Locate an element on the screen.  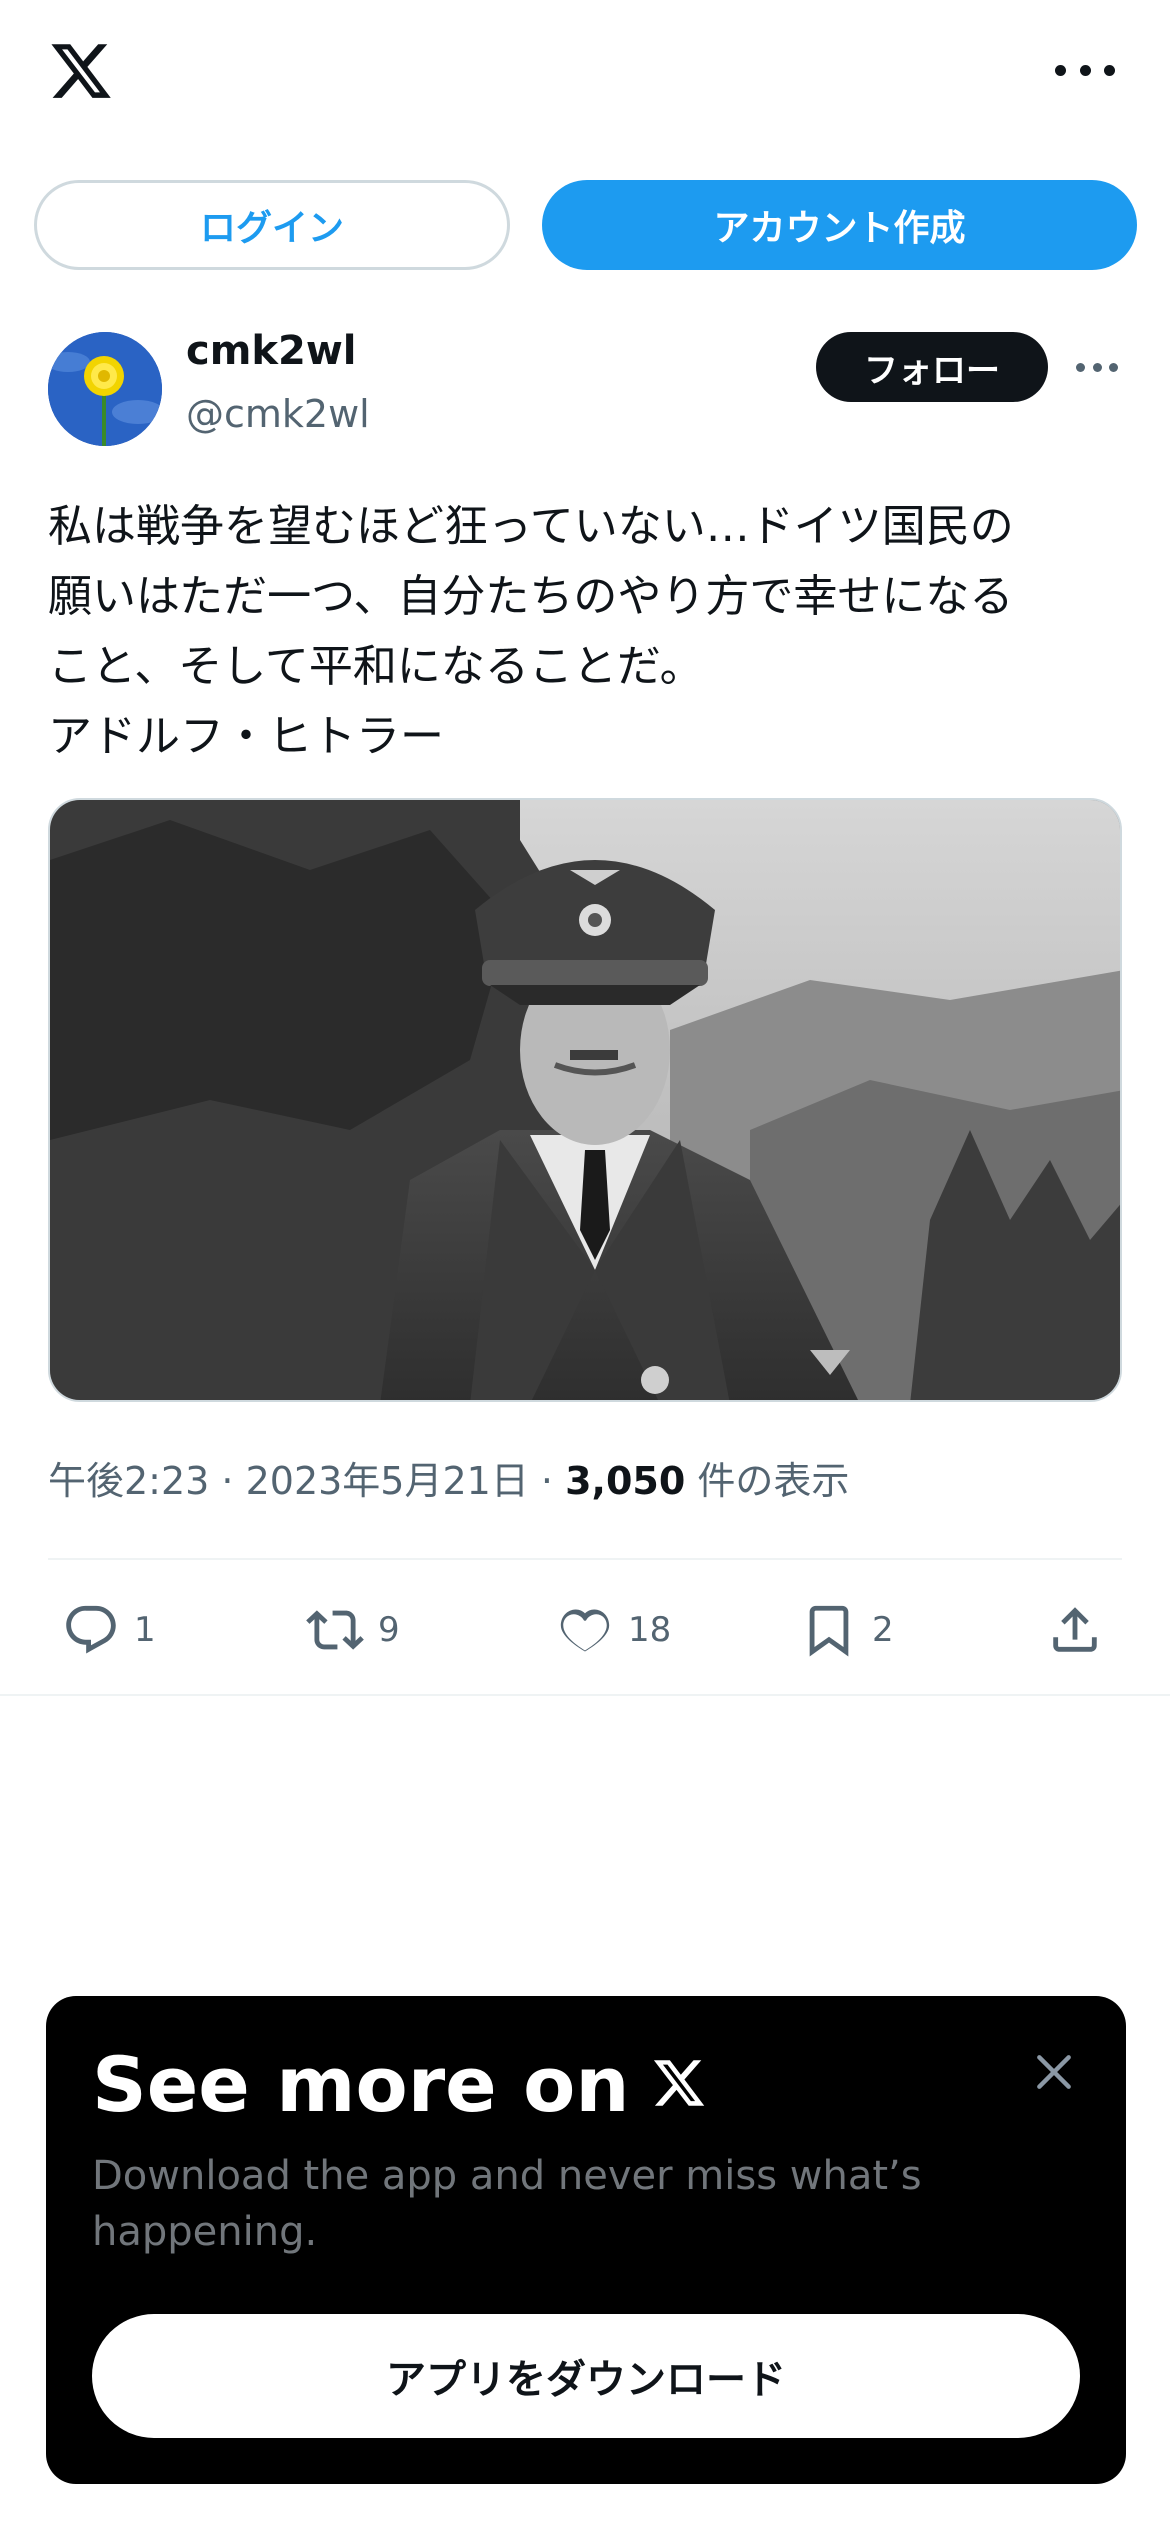
more-horizontal-icon is located at coordinates (1085, 70).